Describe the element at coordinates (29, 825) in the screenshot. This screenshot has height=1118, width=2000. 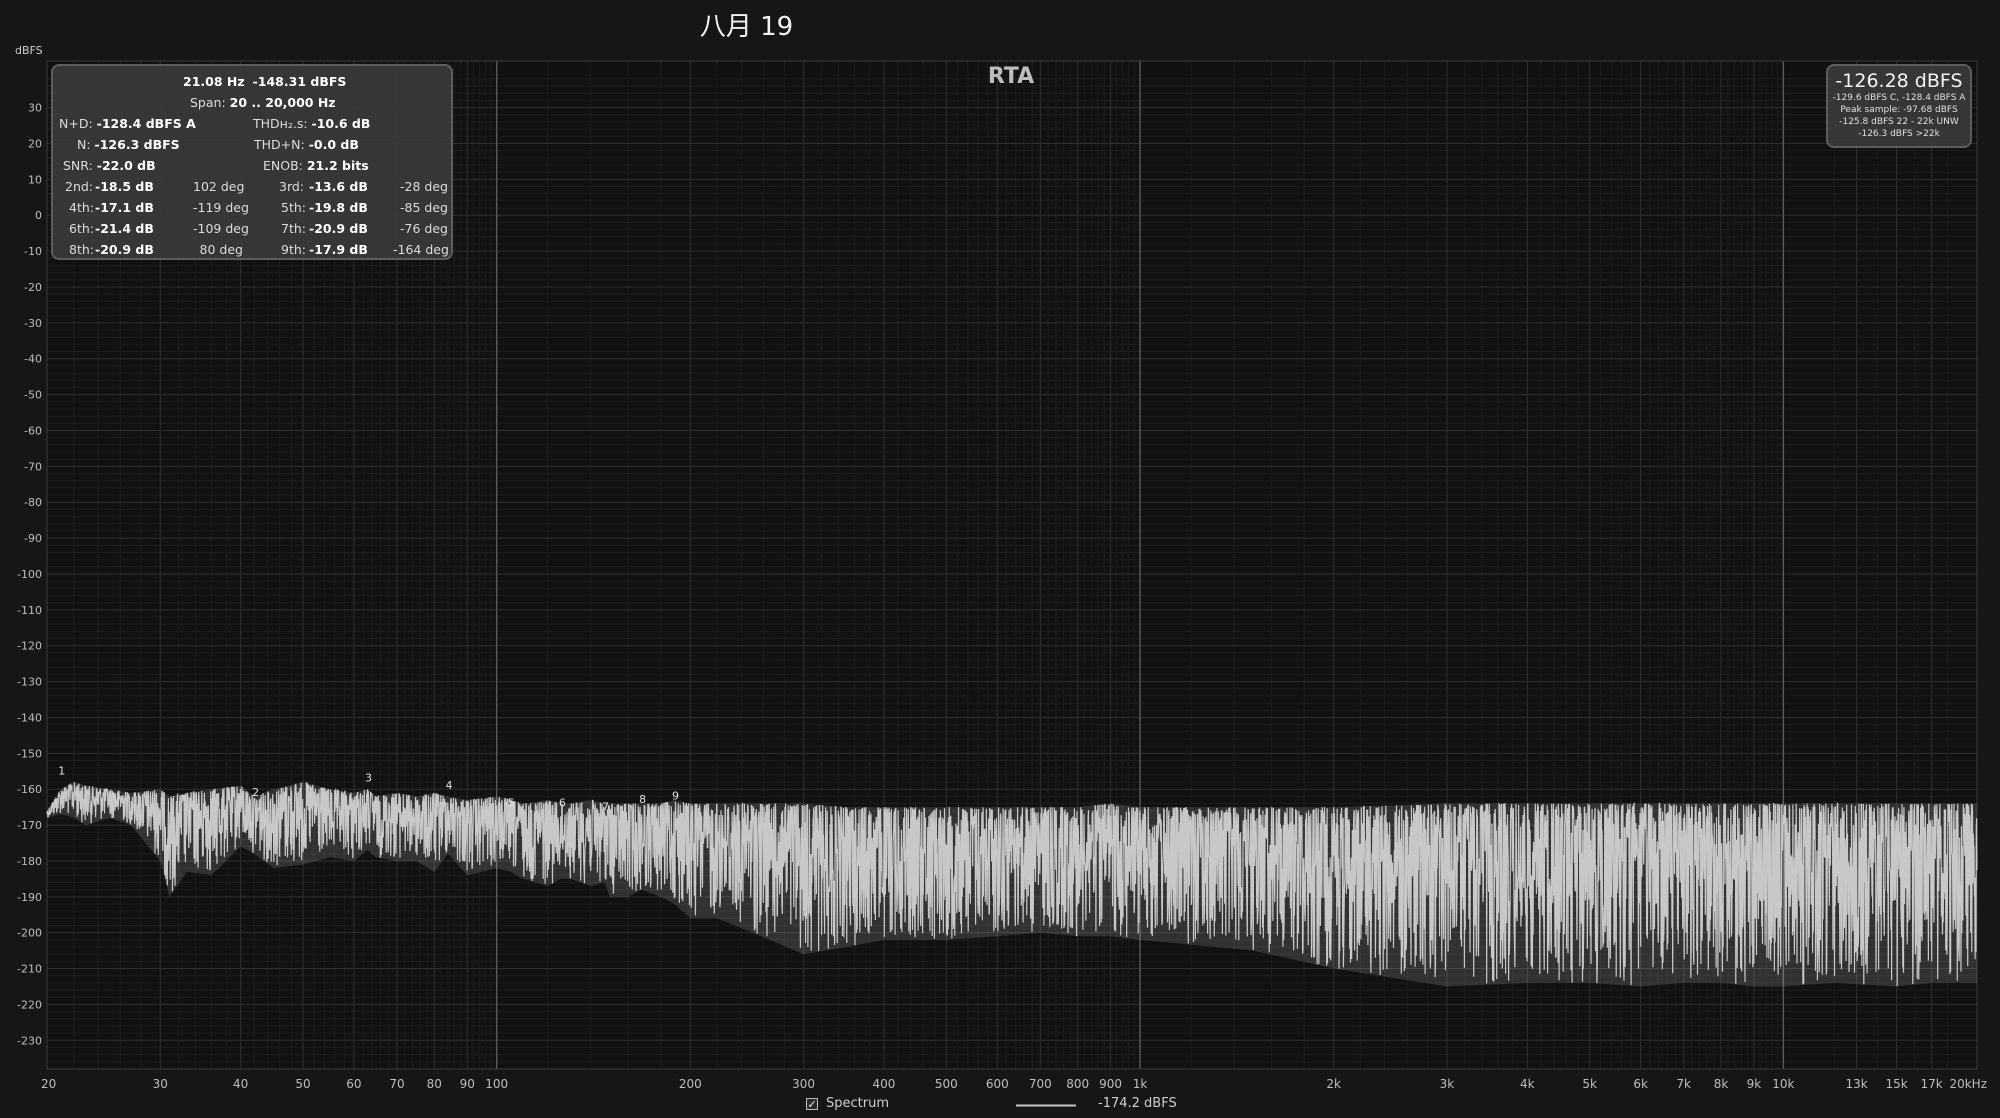
I see `y-tick-label: -170` at that location.